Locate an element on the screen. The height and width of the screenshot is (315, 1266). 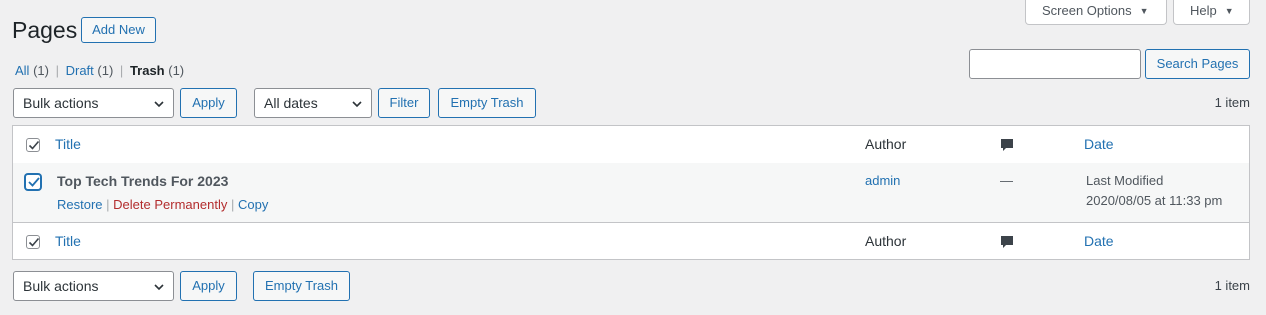
help-label: Help is located at coordinates (1203, 10).